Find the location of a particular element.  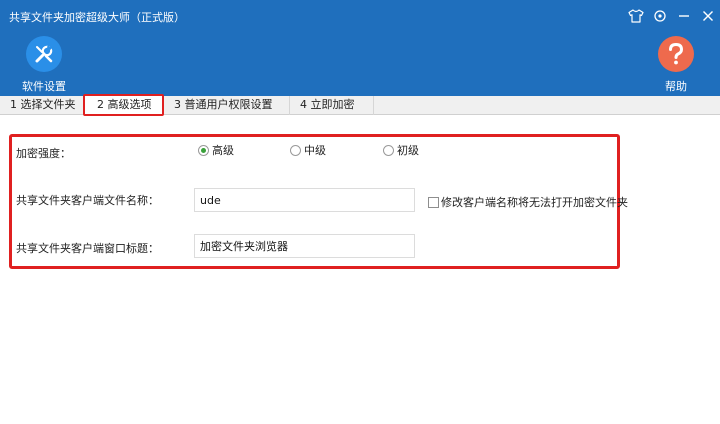

radio-selected-icon is located at coordinates (203, 150).